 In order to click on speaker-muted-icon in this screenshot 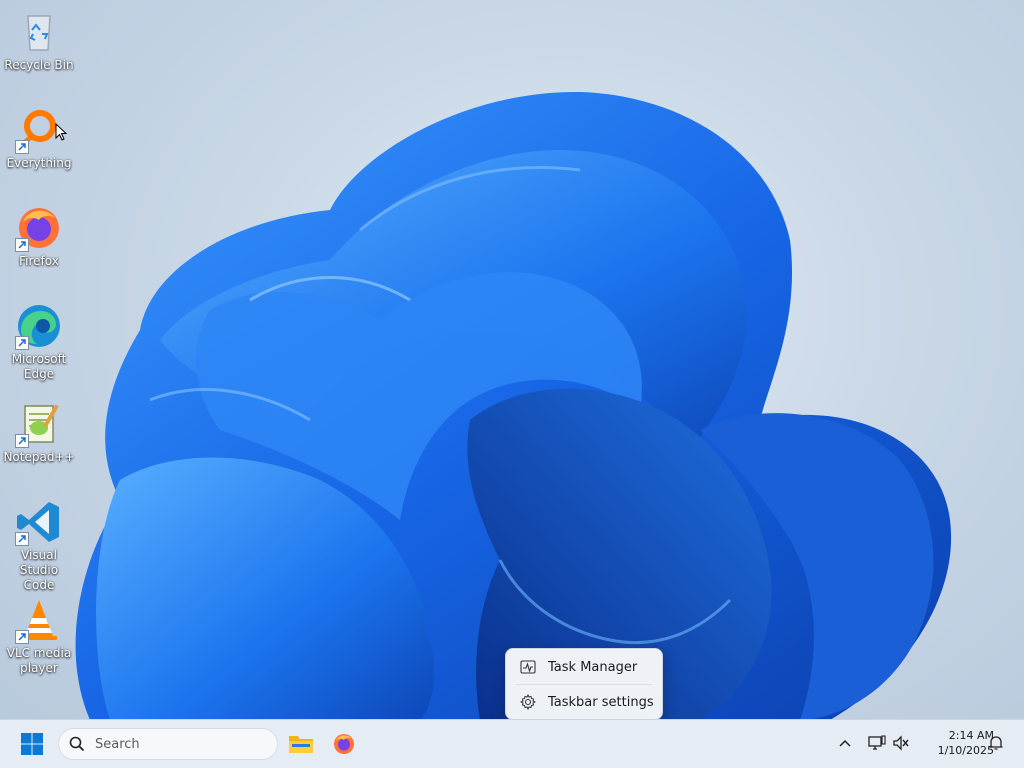, I will do `click(901, 743)`.